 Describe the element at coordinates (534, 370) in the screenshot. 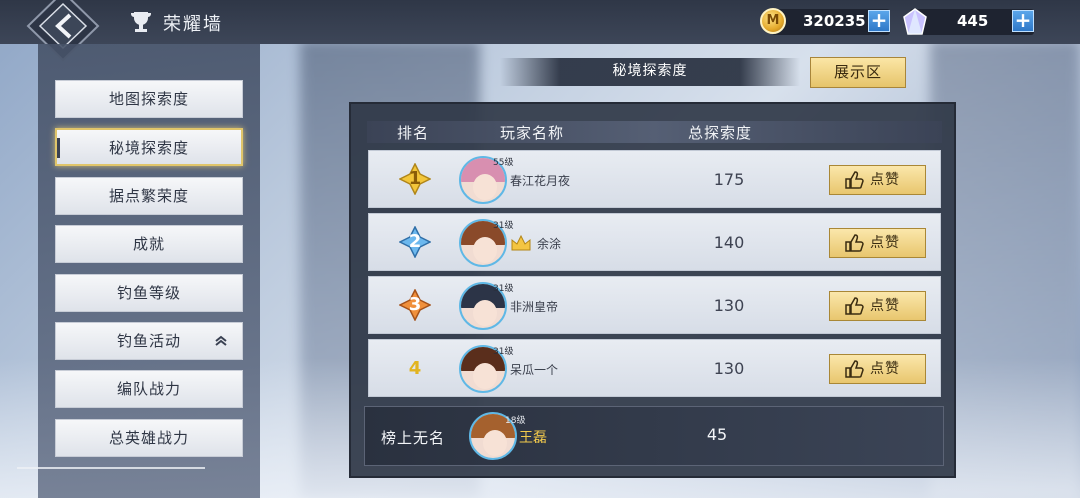

I see `player-name: 呆瓜一个` at that location.